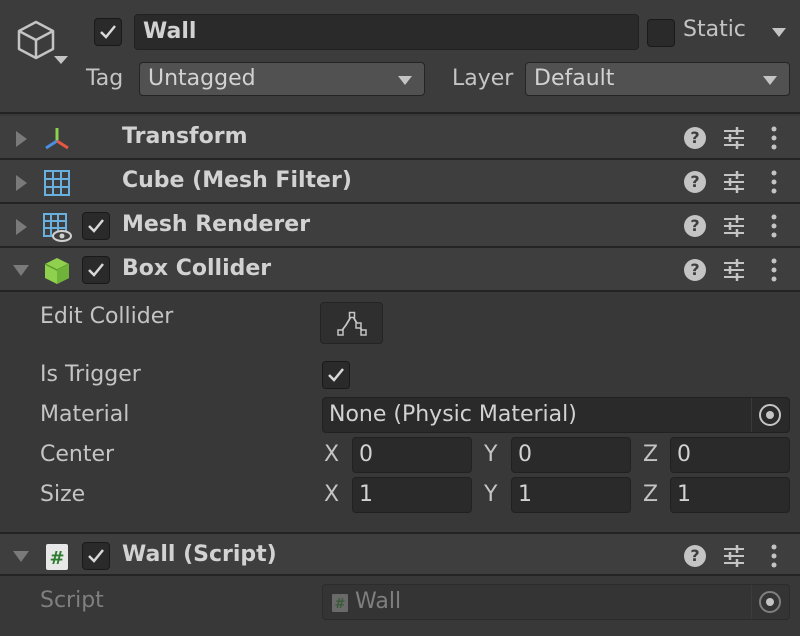 The image size is (800, 636). Describe the element at coordinates (105, 78) in the screenshot. I see `tag-label: Tag` at that location.